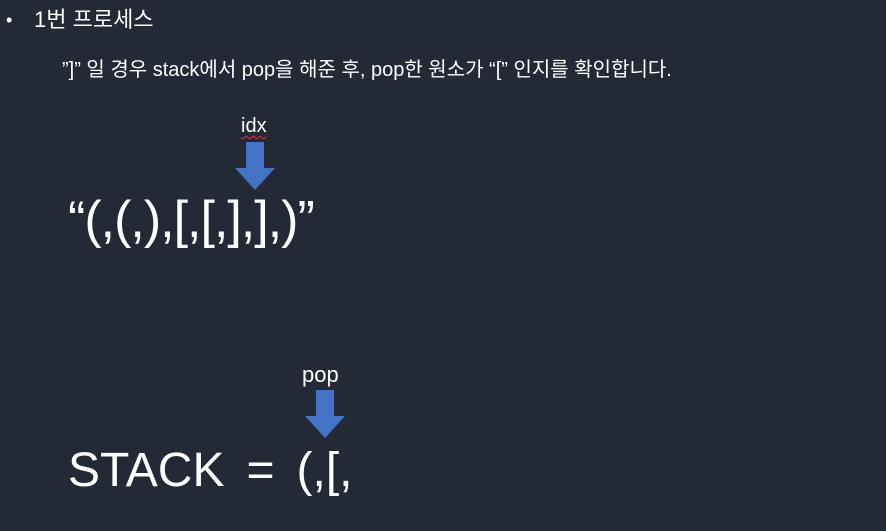  I want to click on stack-display: STACK = (,[,, so click(210, 471).